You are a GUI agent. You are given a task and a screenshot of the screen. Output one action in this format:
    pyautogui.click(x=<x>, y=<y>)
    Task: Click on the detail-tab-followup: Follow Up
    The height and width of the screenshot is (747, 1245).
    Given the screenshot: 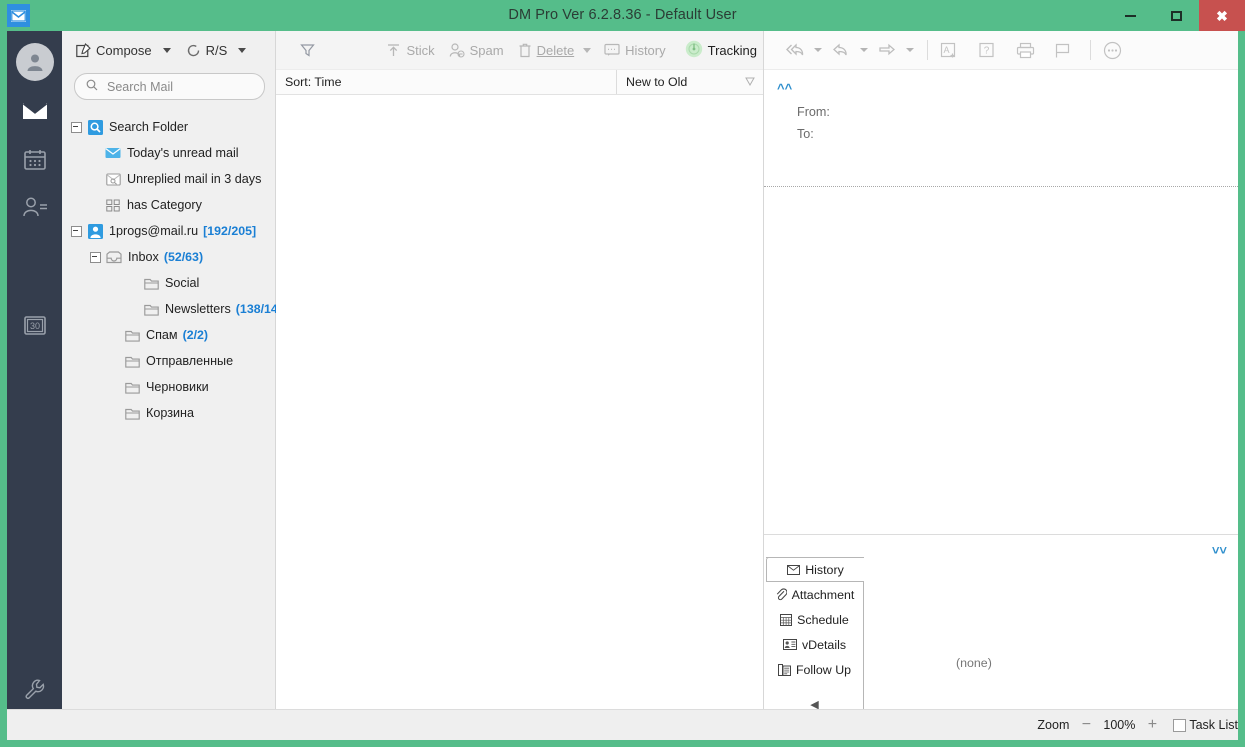 What is the action you would take?
    pyautogui.click(x=814, y=669)
    